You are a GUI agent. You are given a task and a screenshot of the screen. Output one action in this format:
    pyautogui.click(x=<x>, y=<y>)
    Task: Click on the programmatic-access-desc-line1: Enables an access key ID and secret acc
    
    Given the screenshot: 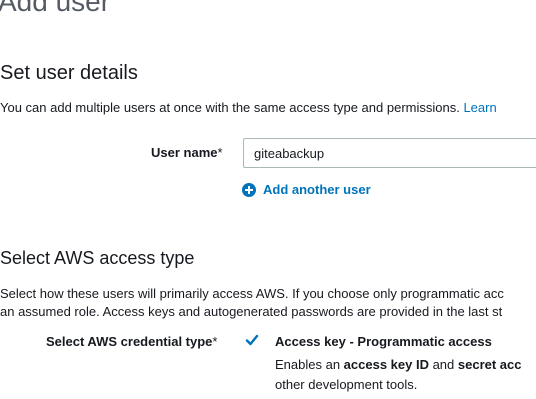 What is the action you would take?
    pyautogui.click(x=398, y=365)
    